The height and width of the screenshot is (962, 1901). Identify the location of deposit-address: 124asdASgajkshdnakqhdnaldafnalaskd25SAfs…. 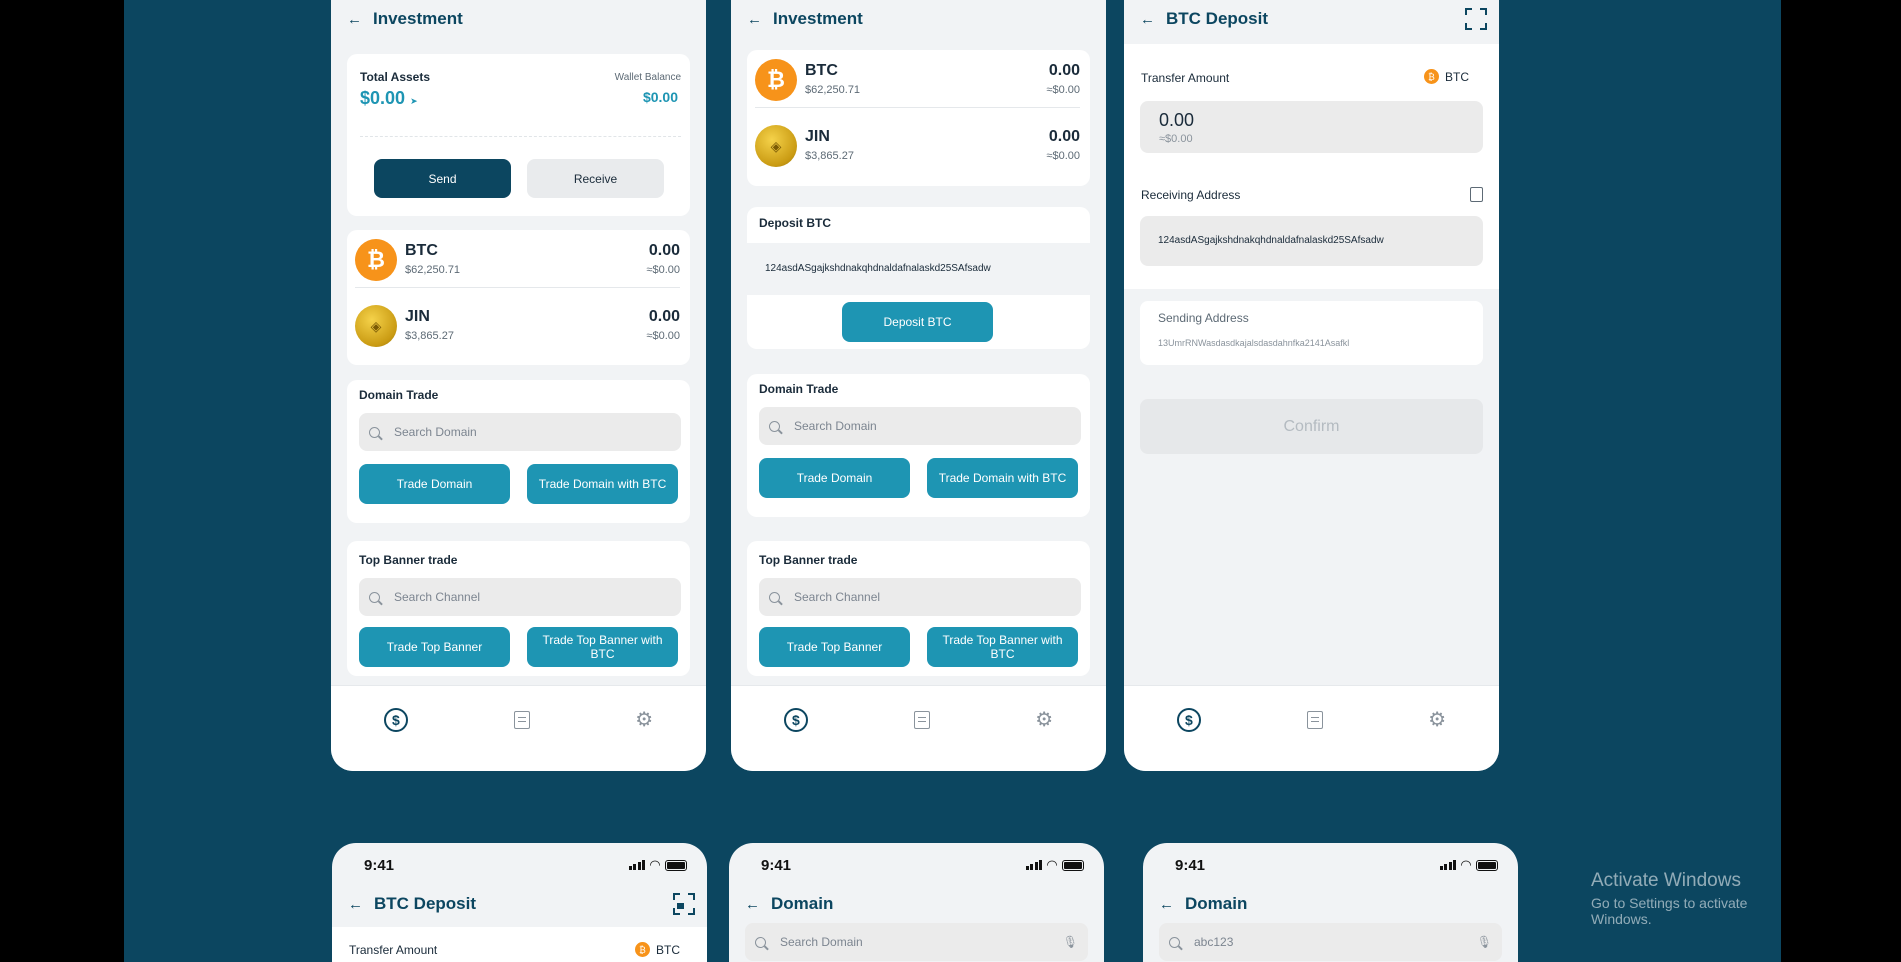
(878, 268).